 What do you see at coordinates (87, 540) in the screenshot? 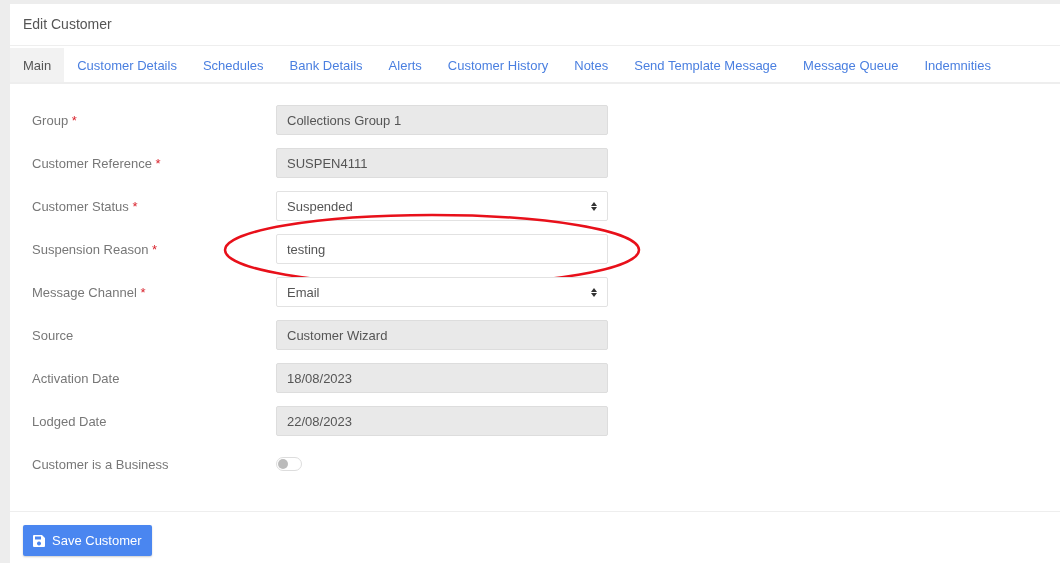
I see `save-button: Save Customer` at bounding box center [87, 540].